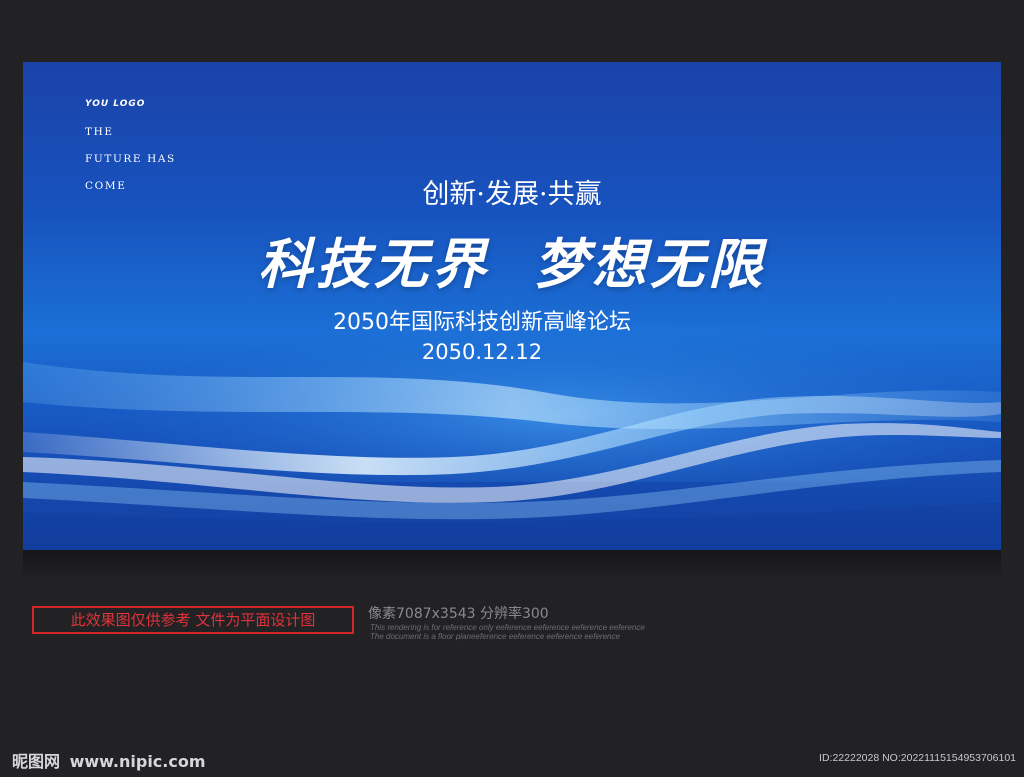 This screenshot has height=777, width=1024. I want to click on headline: 科技无界 梦想无限, so click(512, 259).